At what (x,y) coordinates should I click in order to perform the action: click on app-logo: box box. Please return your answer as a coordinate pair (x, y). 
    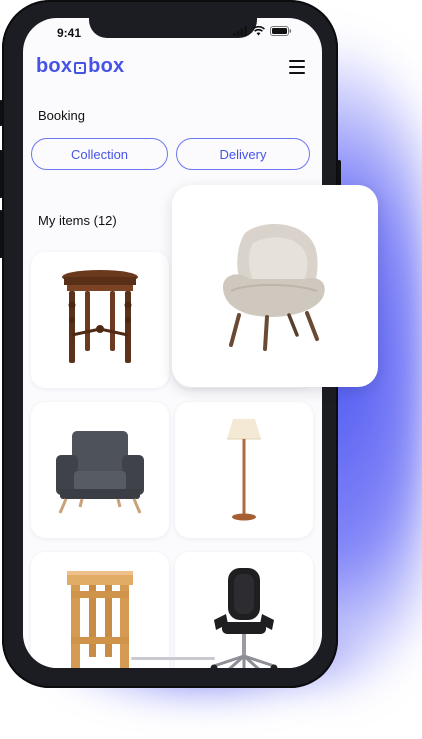
    Looking at the image, I should click on (80, 66).